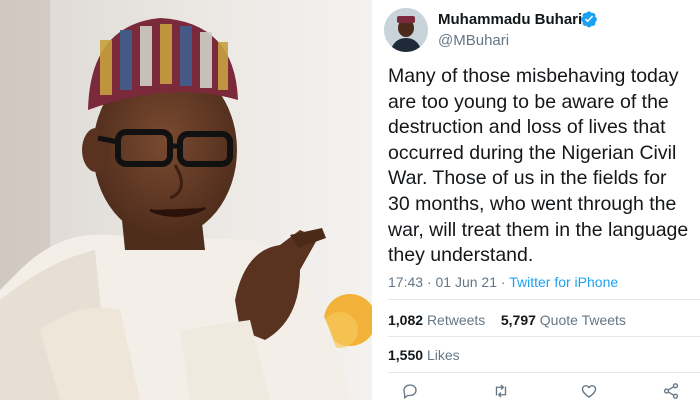 The image size is (700, 400). I want to click on tweet-timestamp: 17:43 · 01 Jun 21 · Twitter for iPhone, so click(503, 282).